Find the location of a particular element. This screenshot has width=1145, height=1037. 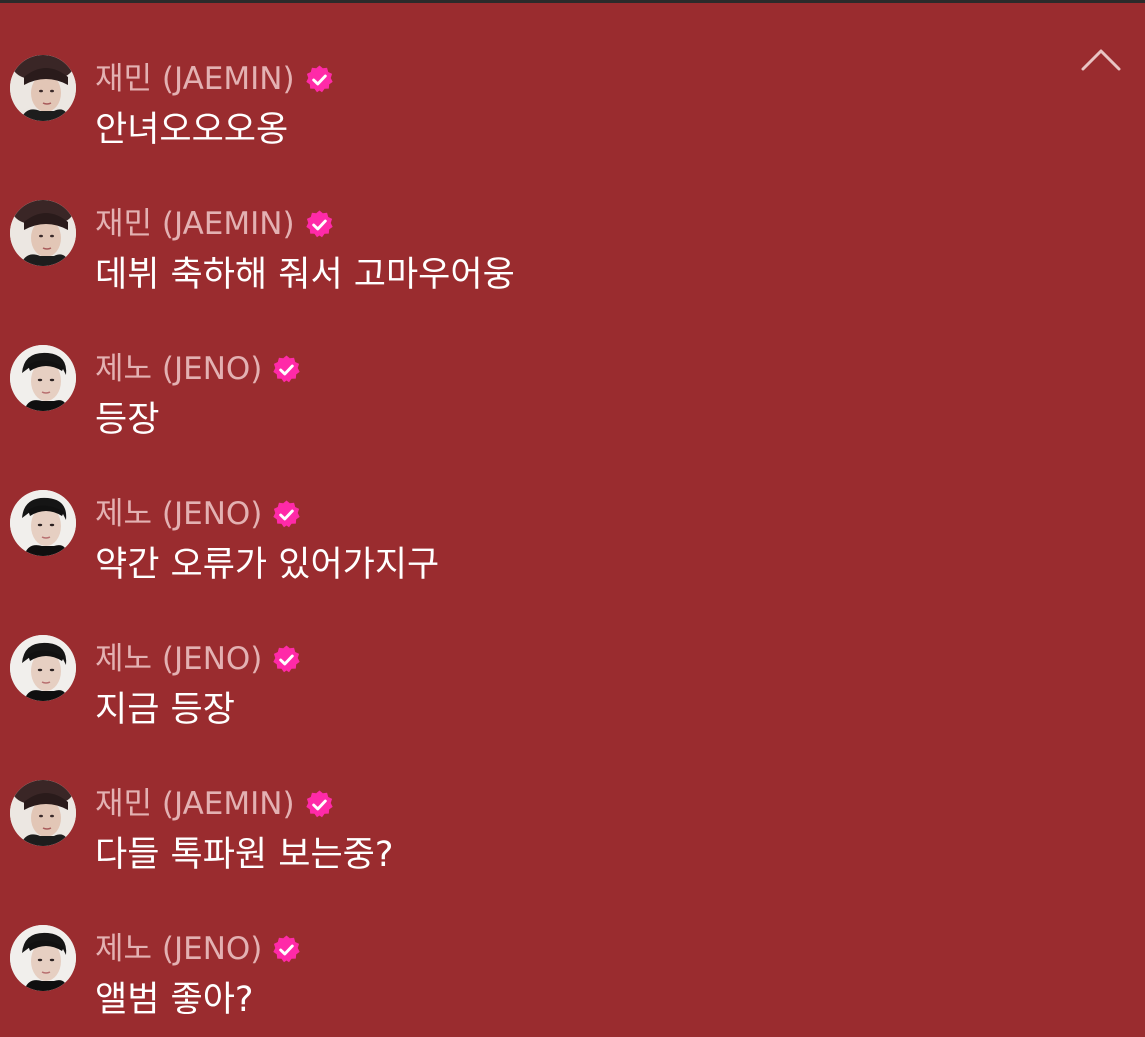

message-text: 약간 오류가 있어가지구 is located at coordinates (267, 565).